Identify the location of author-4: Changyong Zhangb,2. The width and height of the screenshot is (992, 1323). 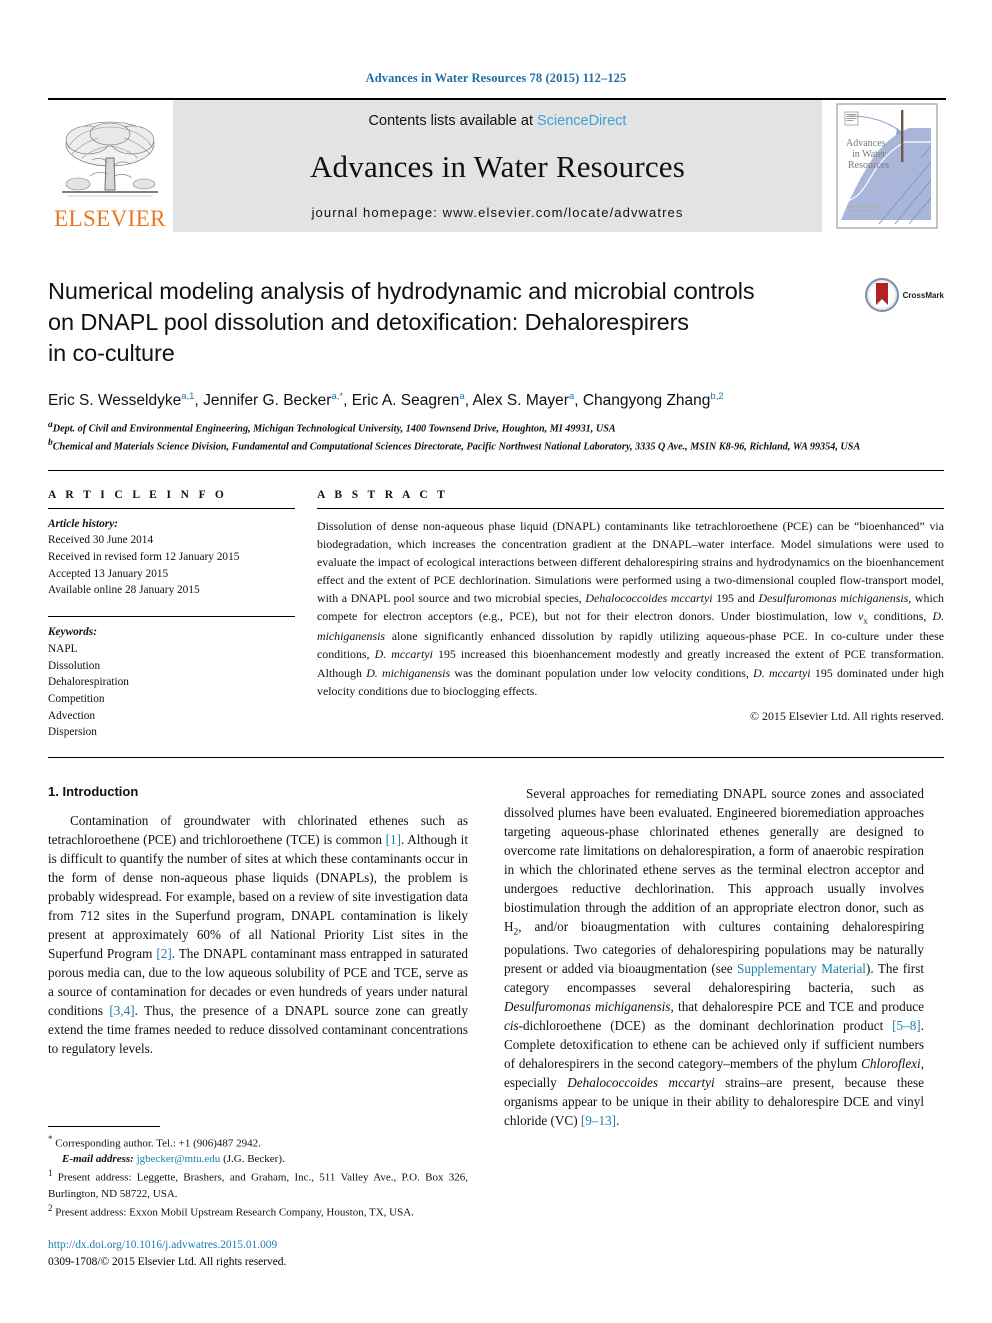
(653, 400).